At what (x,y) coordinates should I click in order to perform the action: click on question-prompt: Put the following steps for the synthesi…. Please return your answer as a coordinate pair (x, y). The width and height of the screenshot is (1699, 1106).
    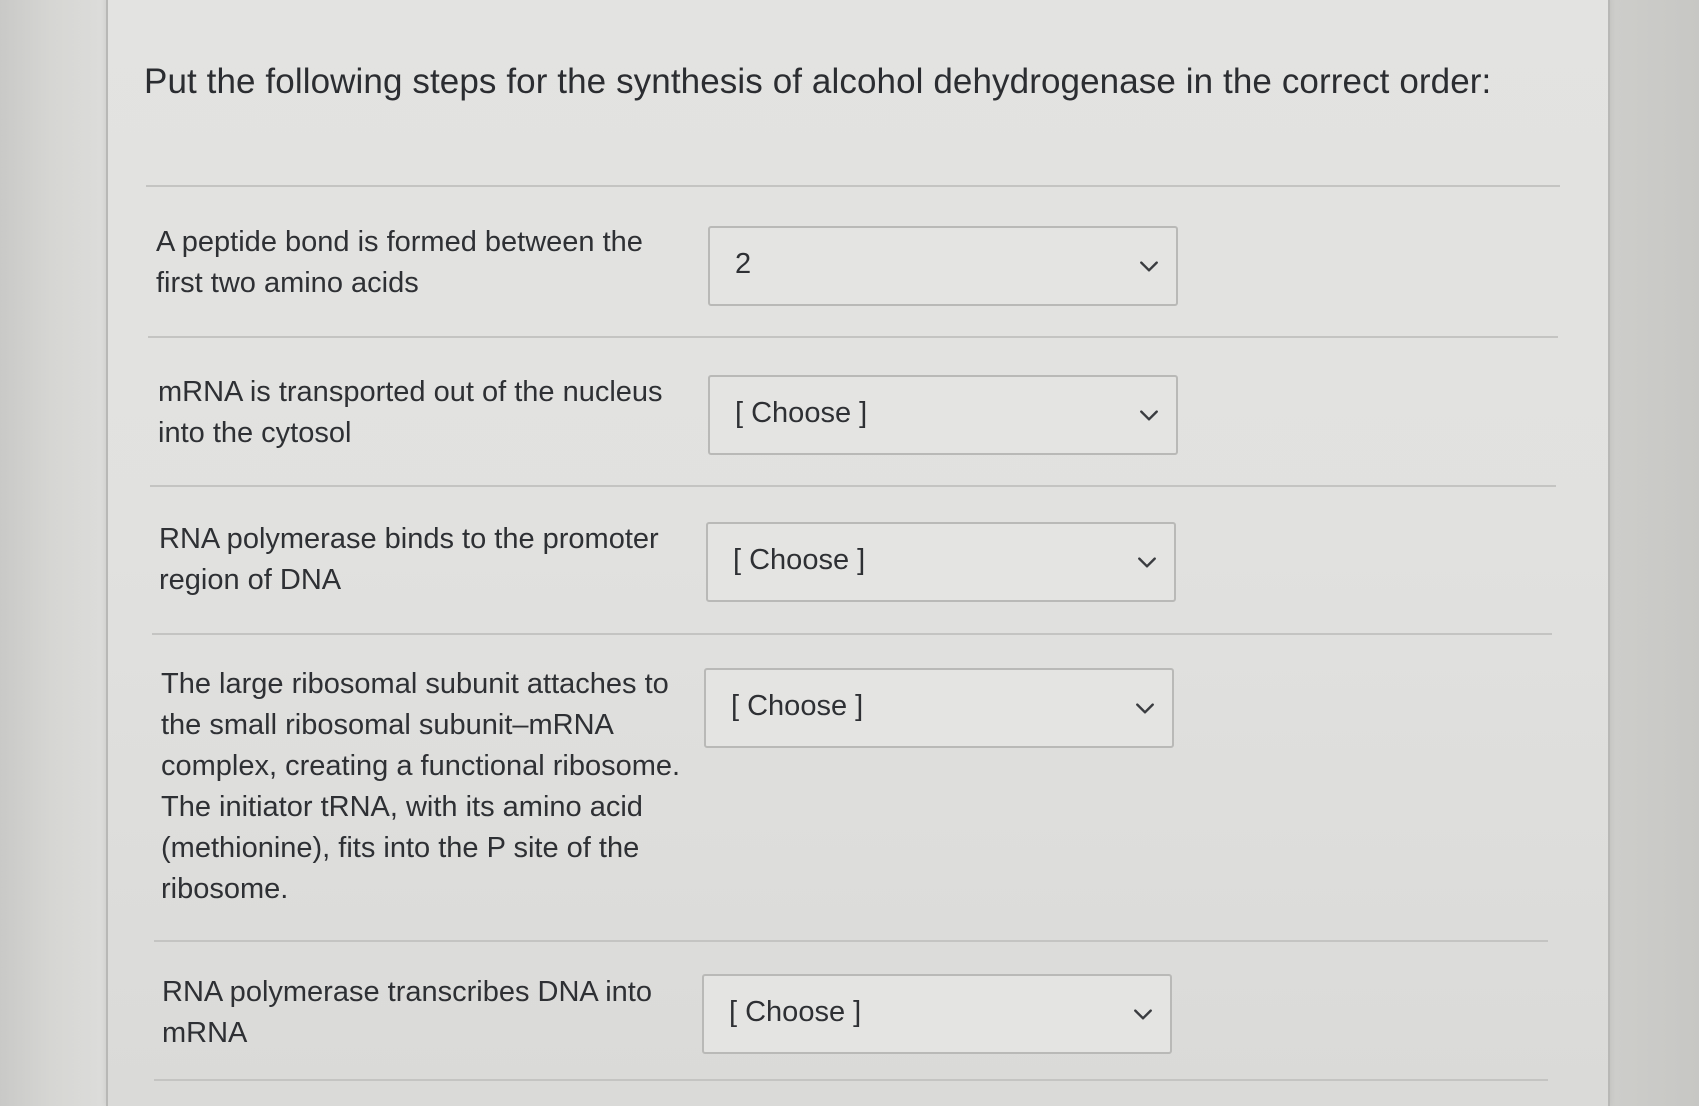
    Looking at the image, I should click on (818, 81).